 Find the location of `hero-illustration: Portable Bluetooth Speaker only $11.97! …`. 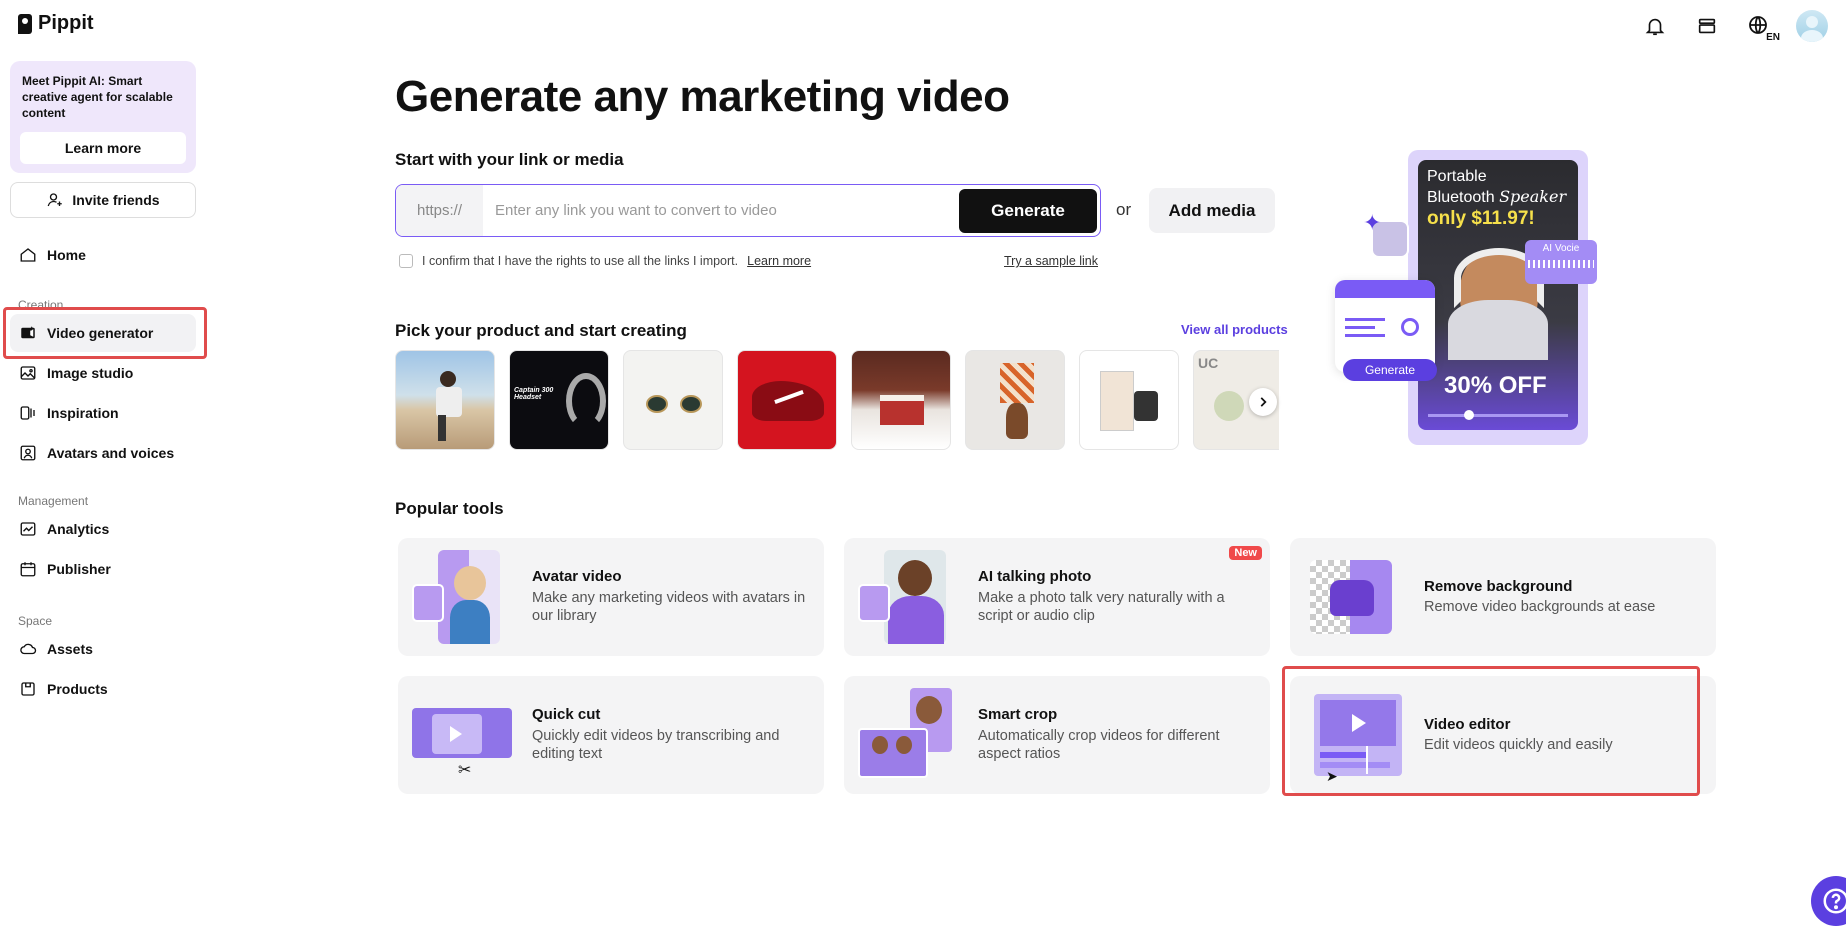

hero-illustration: Portable Bluetooth Speaker only $11.97! … is located at coordinates (1485, 297).